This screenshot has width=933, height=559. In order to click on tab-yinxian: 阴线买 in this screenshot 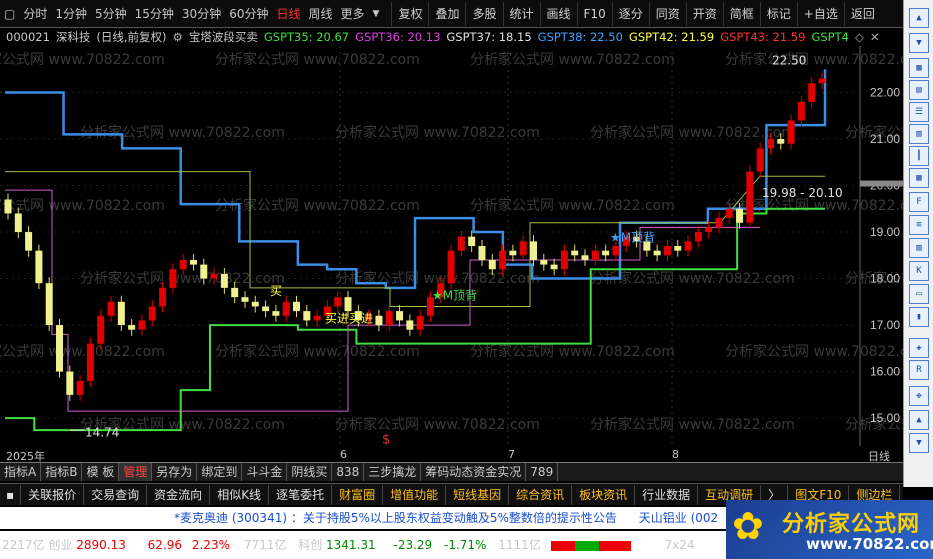, I will do `click(310, 472)`.